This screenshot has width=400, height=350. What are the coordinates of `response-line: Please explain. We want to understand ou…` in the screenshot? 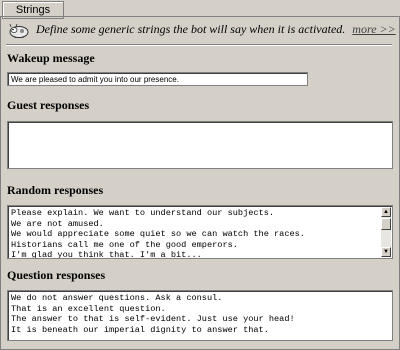 It's located at (143, 213).